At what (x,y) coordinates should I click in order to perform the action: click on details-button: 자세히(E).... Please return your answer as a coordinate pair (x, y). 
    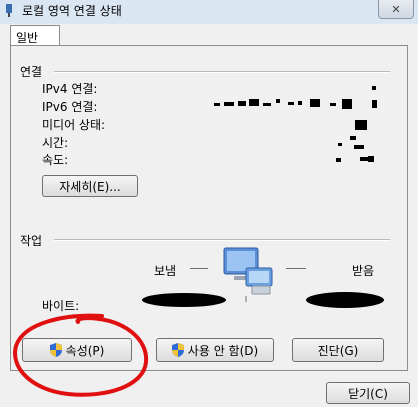
    Looking at the image, I should click on (90, 186).